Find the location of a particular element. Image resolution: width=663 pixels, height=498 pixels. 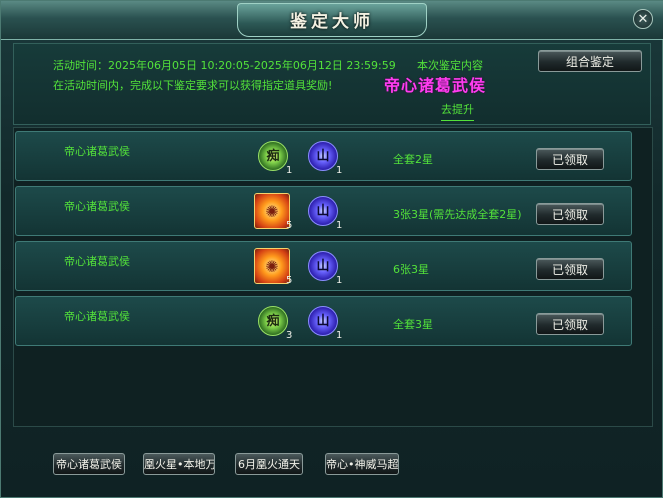

tab-machao: 帝心•神威马超 is located at coordinates (362, 464).